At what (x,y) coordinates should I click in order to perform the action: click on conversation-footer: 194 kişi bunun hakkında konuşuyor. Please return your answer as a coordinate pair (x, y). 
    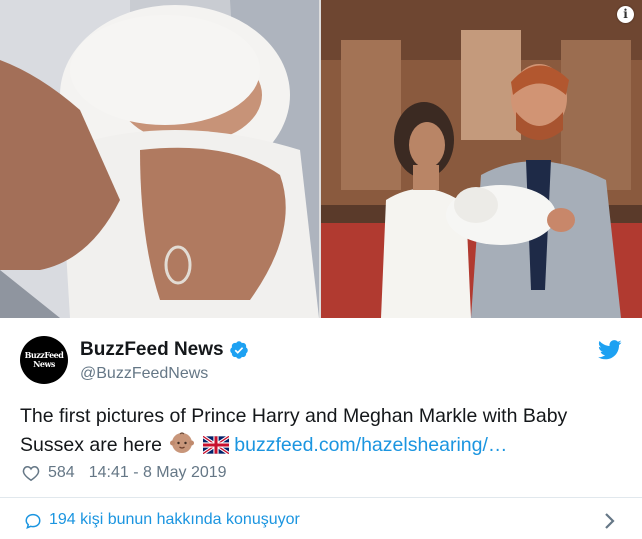
    Looking at the image, I should click on (321, 518).